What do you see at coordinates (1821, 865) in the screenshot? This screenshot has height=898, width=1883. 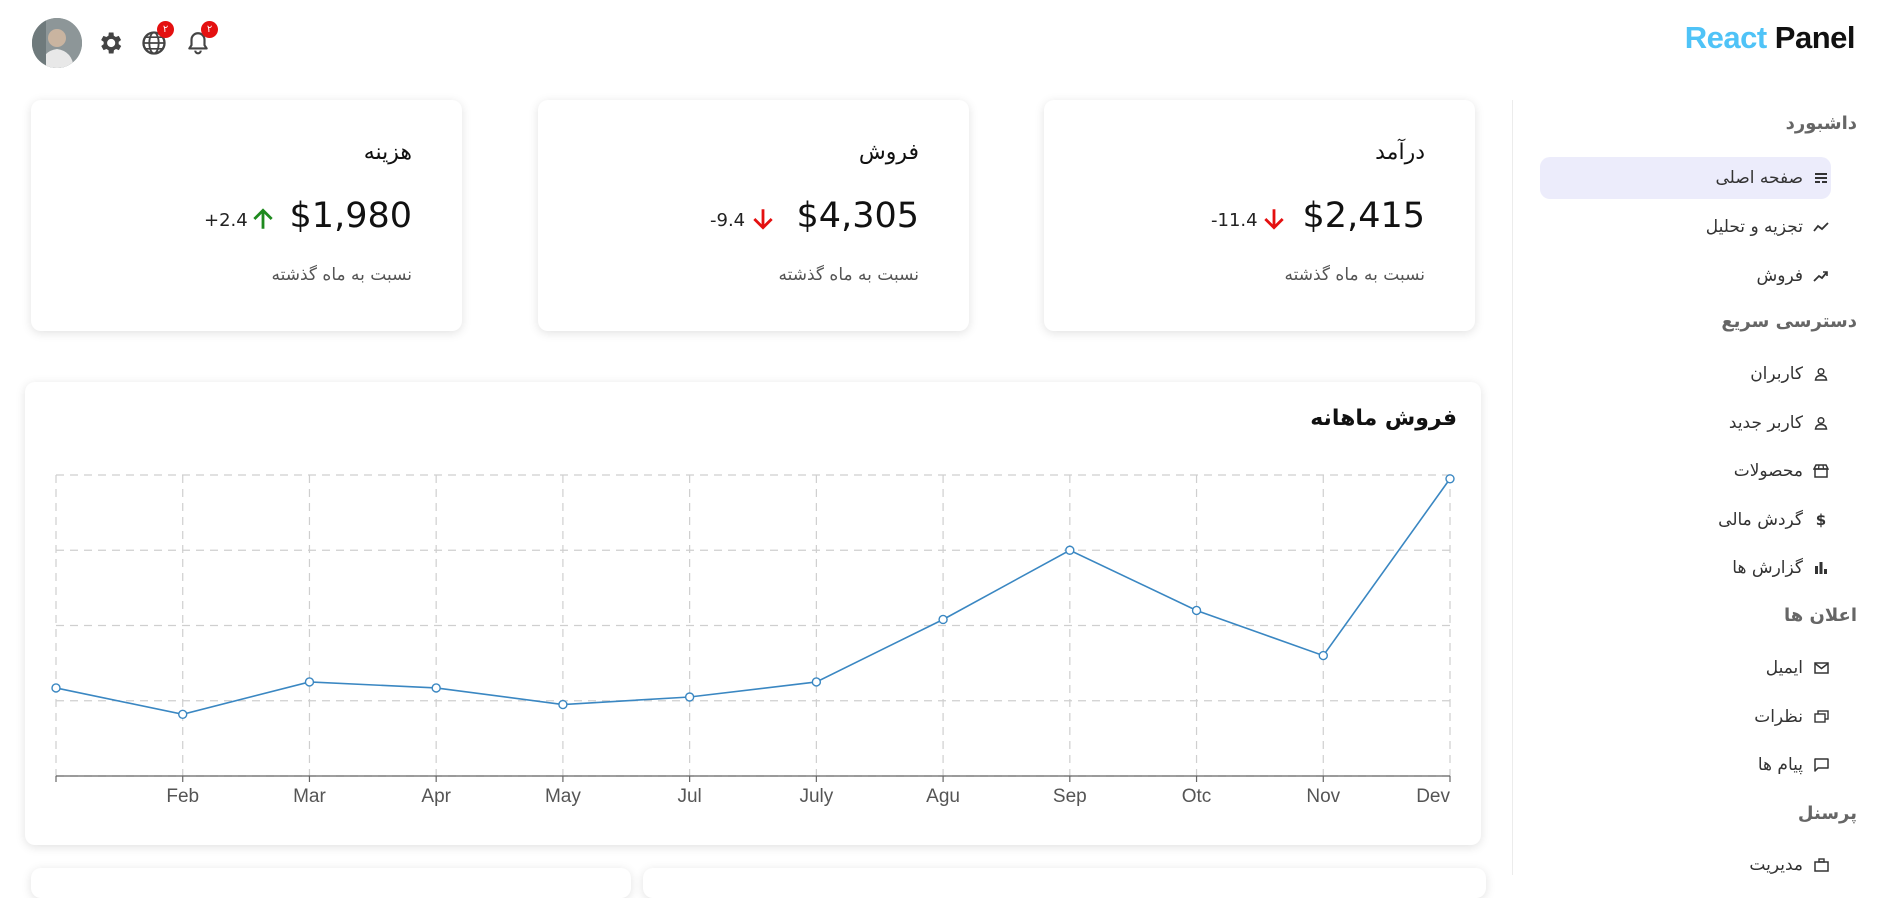 I see `briefcase-icon` at bounding box center [1821, 865].